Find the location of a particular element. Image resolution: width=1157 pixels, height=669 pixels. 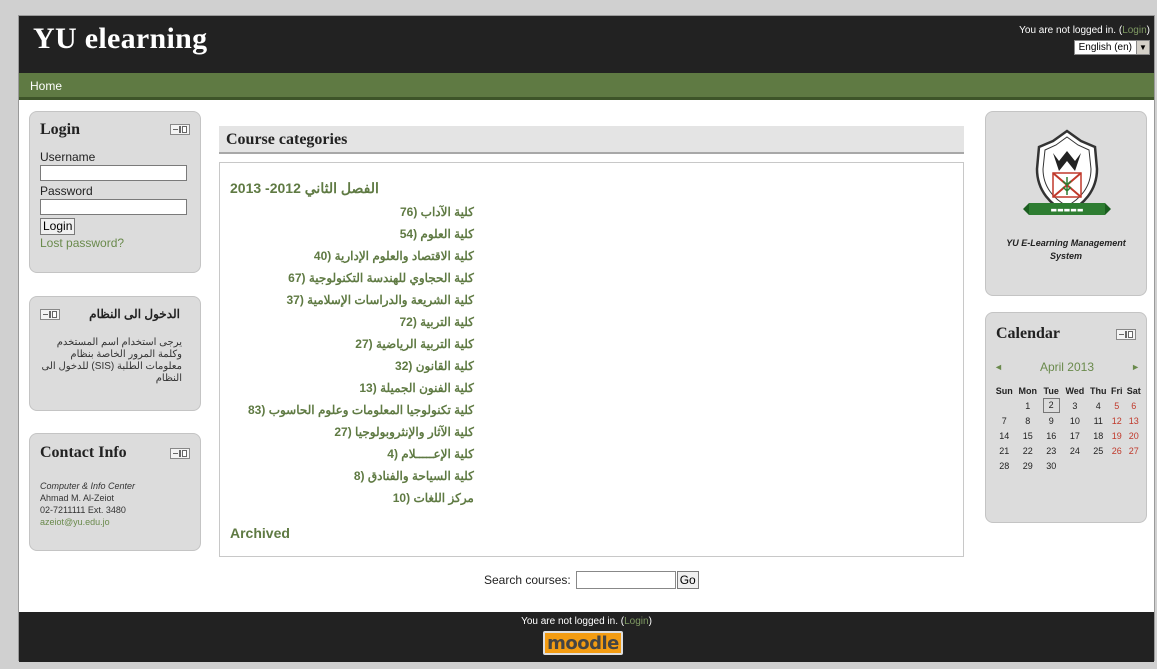

moodle-logo-text: moodle is located at coordinates (583, 643).